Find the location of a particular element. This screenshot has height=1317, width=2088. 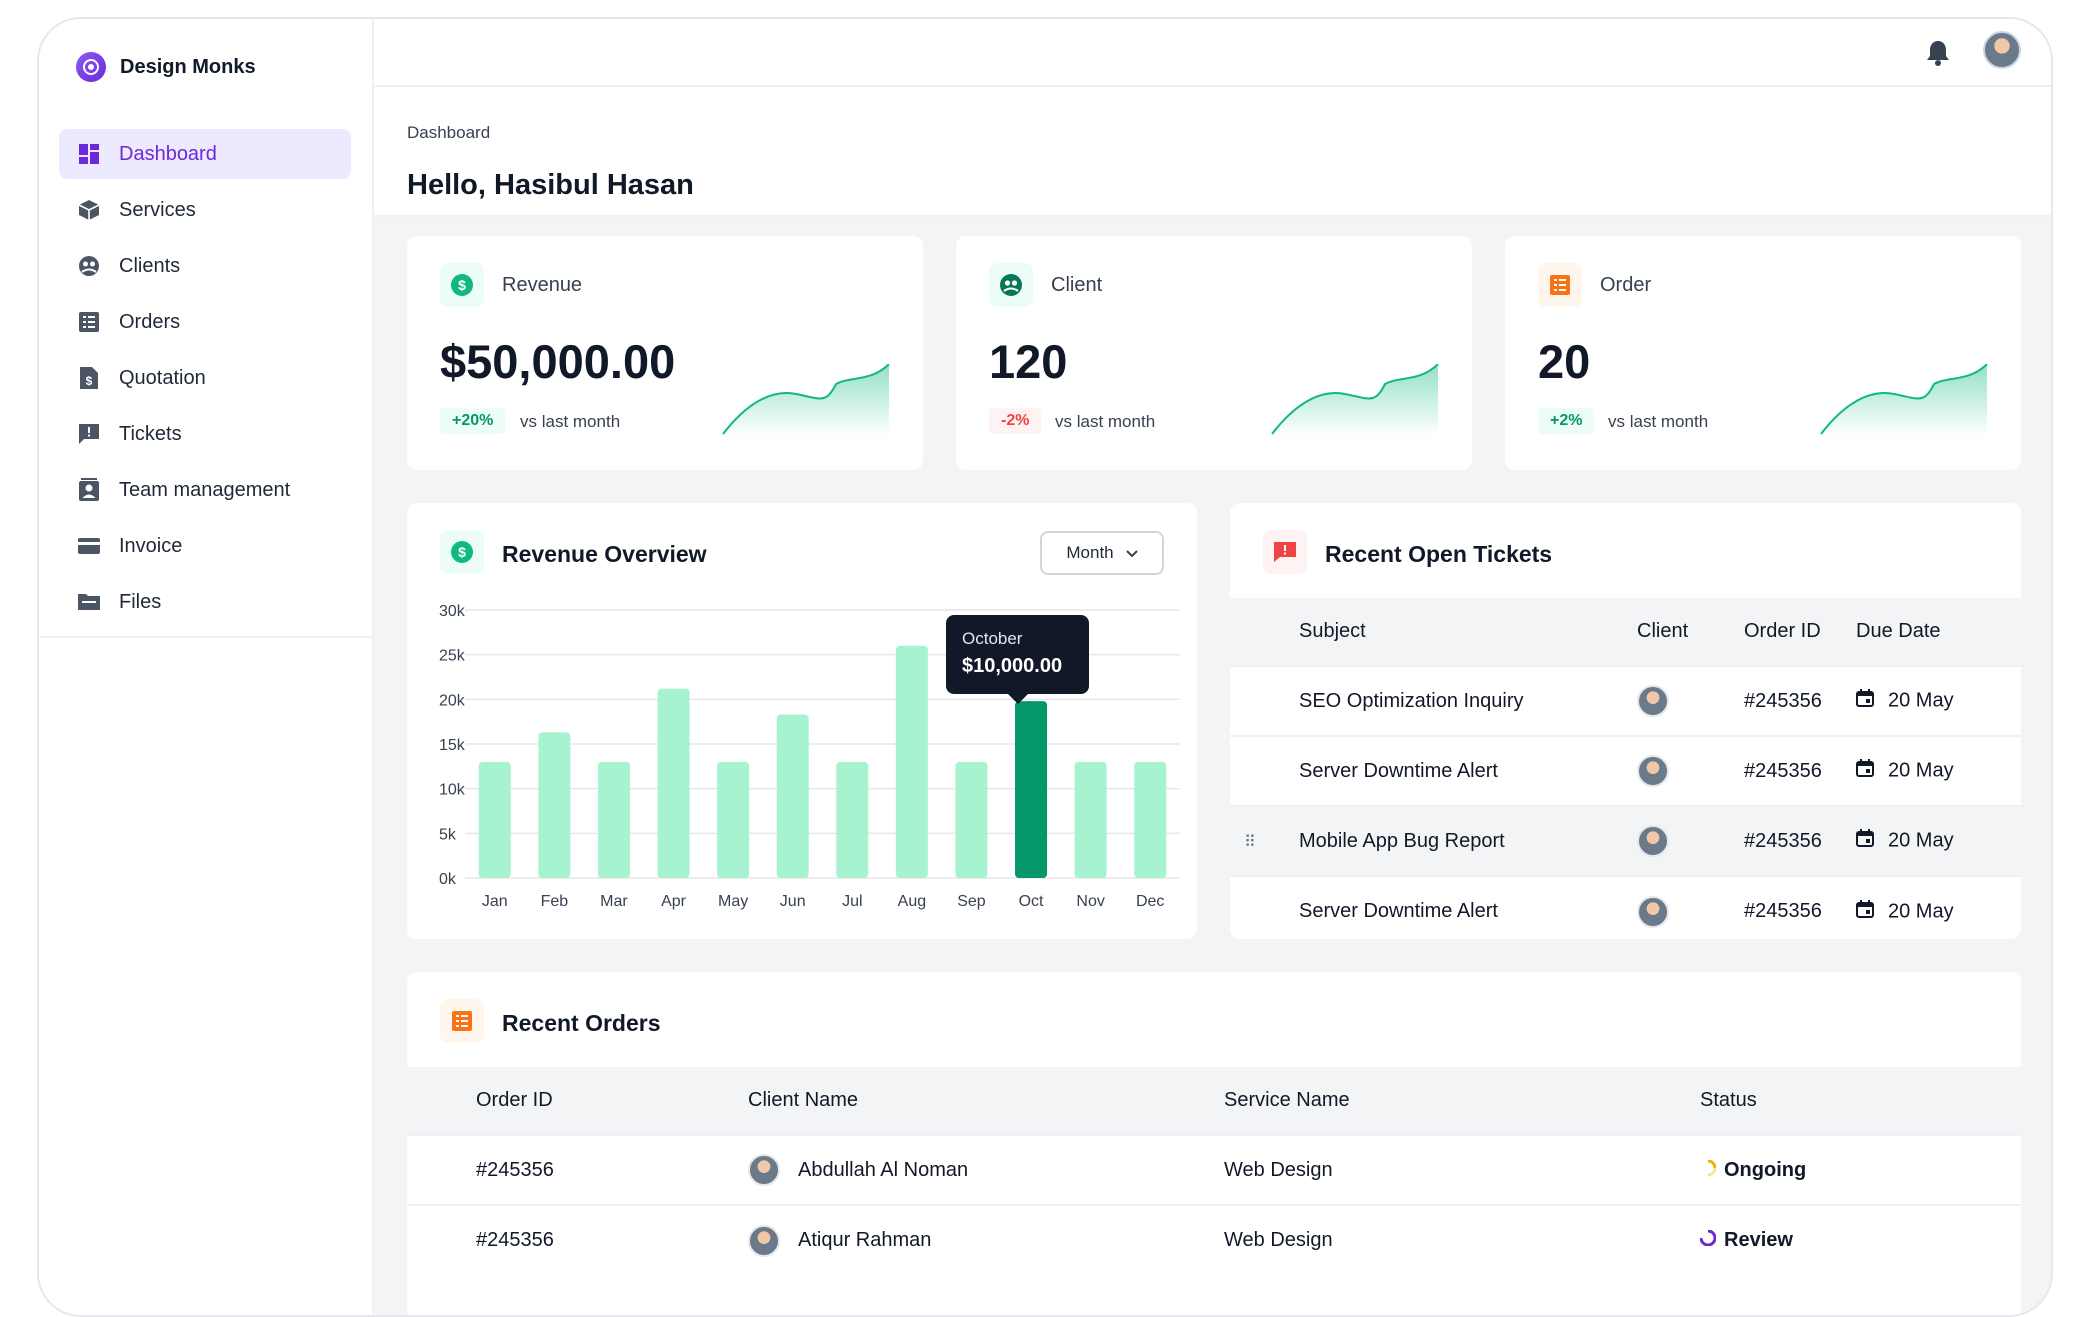

alert-ticket-icon is located at coordinates (1285, 552).